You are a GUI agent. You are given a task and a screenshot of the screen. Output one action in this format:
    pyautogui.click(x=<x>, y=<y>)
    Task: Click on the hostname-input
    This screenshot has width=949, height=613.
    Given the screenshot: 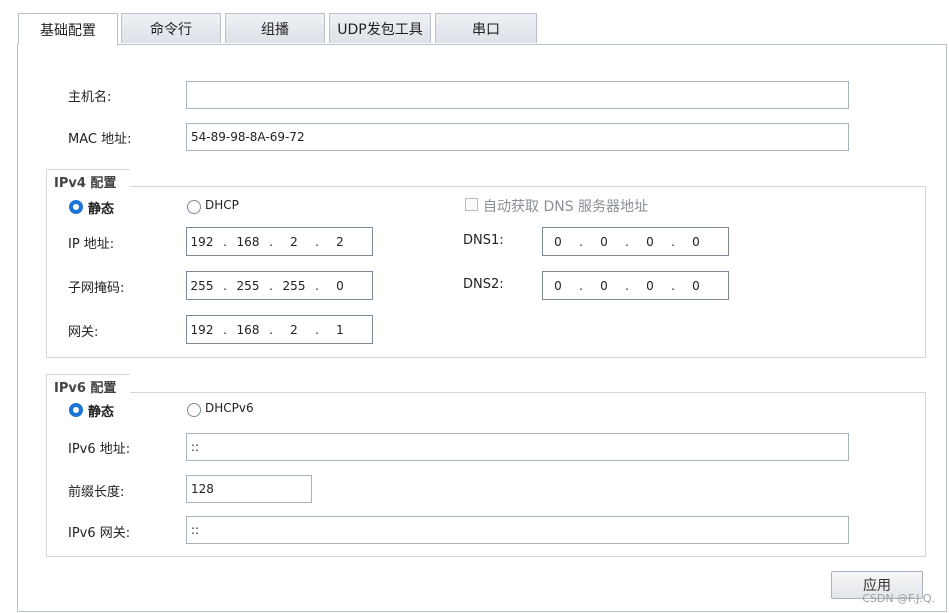 What is the action you would take?
    pyautogui.click(x=517, y=95)
    